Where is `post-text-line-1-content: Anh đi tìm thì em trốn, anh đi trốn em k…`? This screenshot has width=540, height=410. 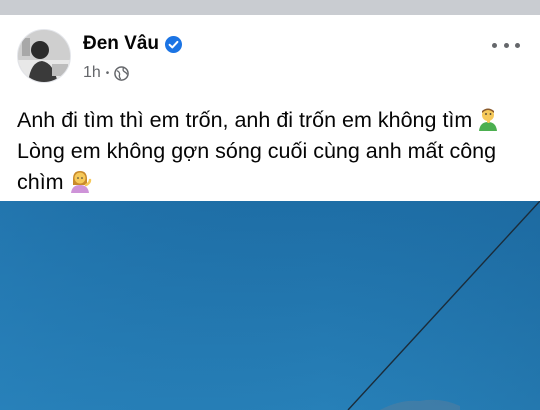 post-text-line-1-content: Anh đi tìm thì em trốn, anh đi trốn em k… is located at coordinates (245, 120).